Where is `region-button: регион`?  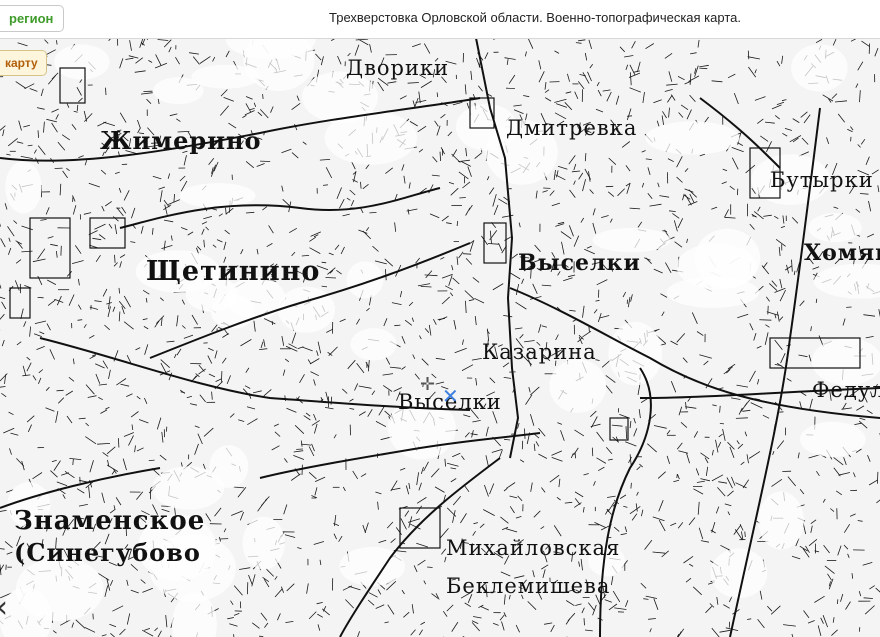
region-button: регион is located at coordinates (32, 18).